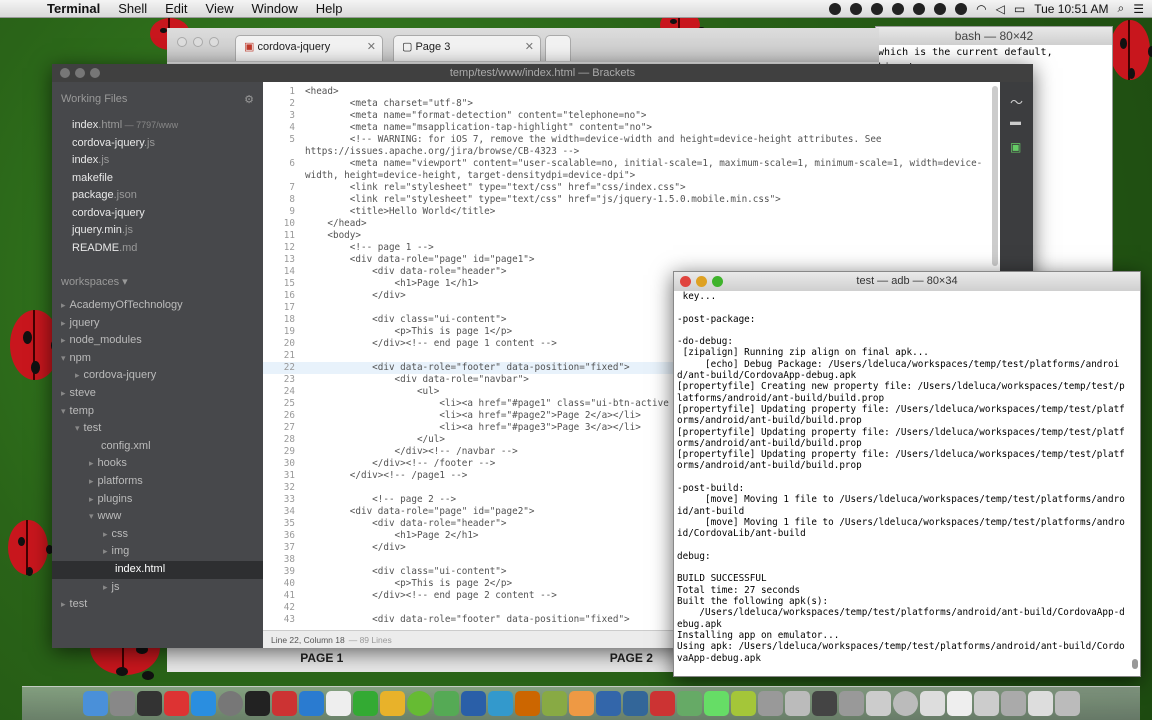  Describe the element at coordinates (73, 8) in the screenshot. I see `menu-app-name: Terminal` at that location.